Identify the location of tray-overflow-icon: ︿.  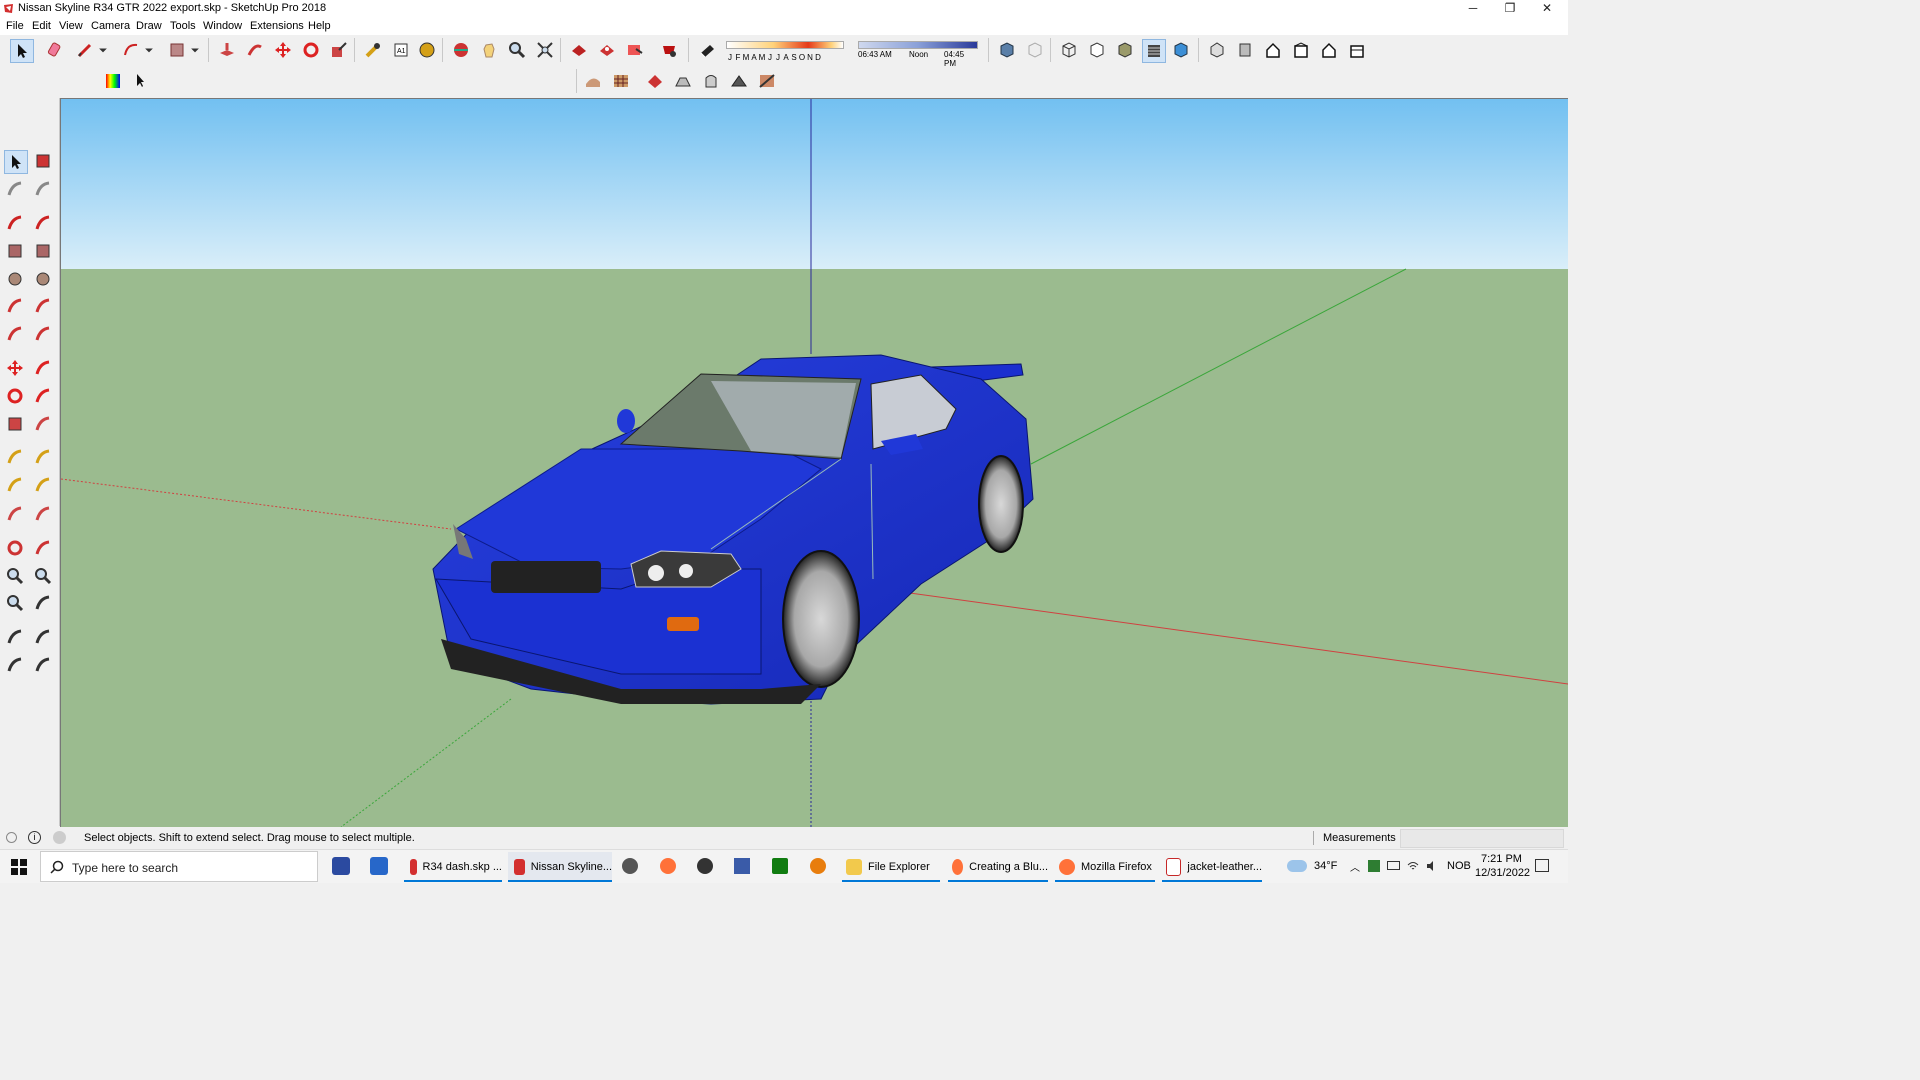
(1355, 866).